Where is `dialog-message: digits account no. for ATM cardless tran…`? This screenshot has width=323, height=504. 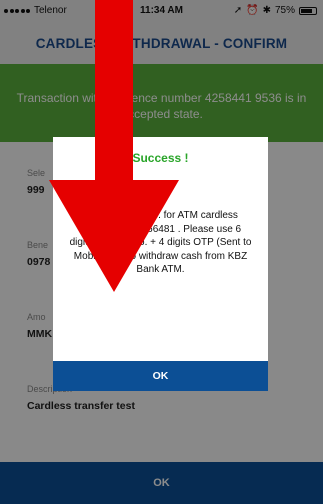
dialog-message: digits account no. for ATM cardless tran… is located at coordinates (160, 242).